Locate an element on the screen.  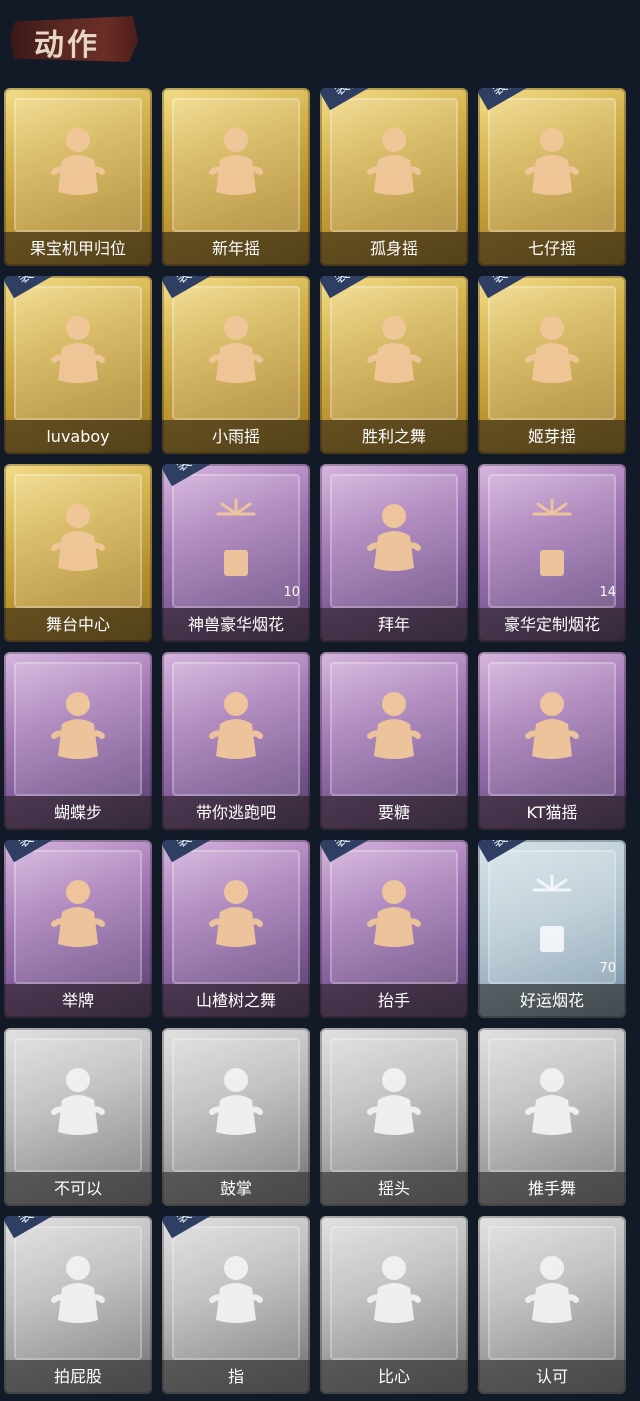
action-card: 装配拍屁股 is located at coordinates (78, 1305).